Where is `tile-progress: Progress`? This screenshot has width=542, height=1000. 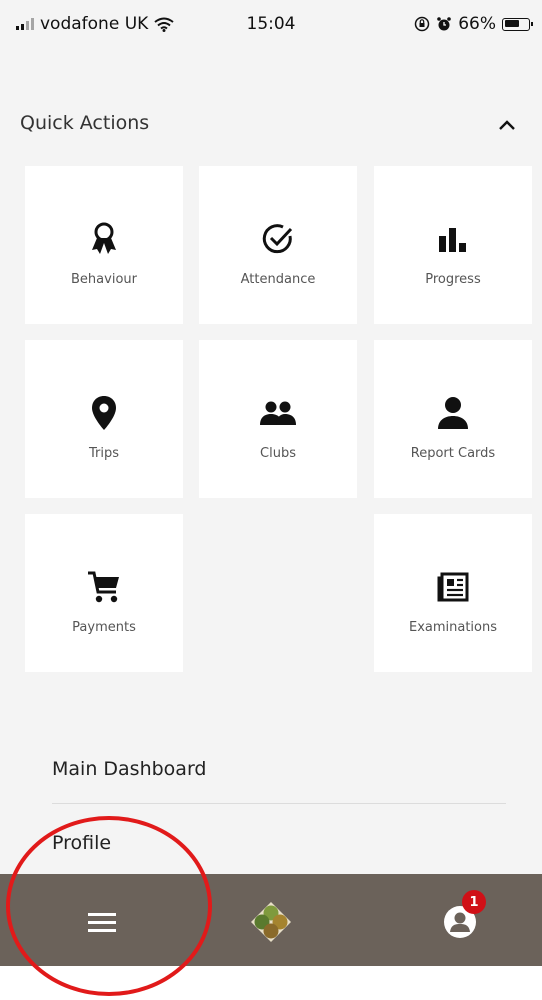 tile-progress: Progress is located at coordinates (453, 245).